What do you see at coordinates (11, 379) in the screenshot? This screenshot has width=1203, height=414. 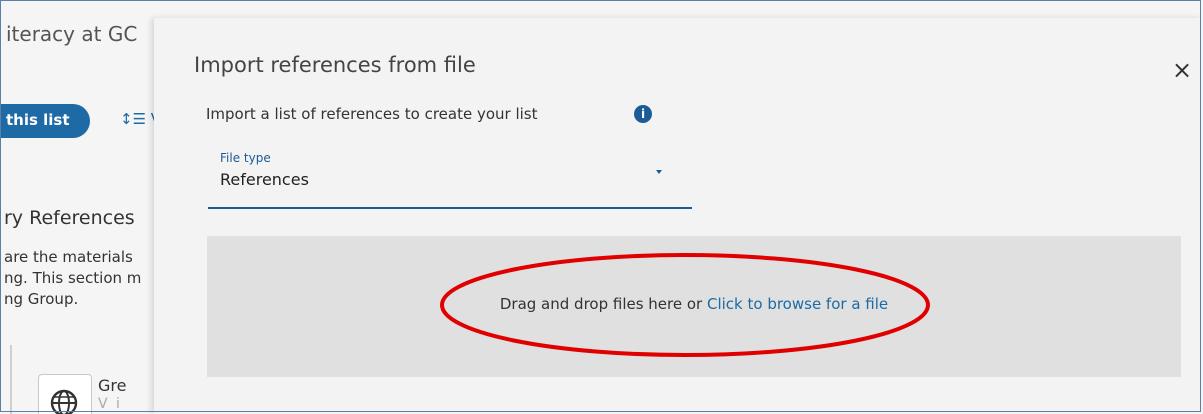 I see `list-separator` at bounding box center [11, 379].